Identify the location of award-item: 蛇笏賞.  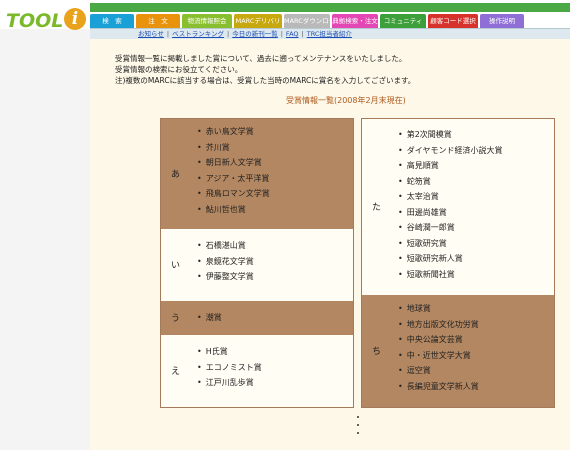
(450, 182).